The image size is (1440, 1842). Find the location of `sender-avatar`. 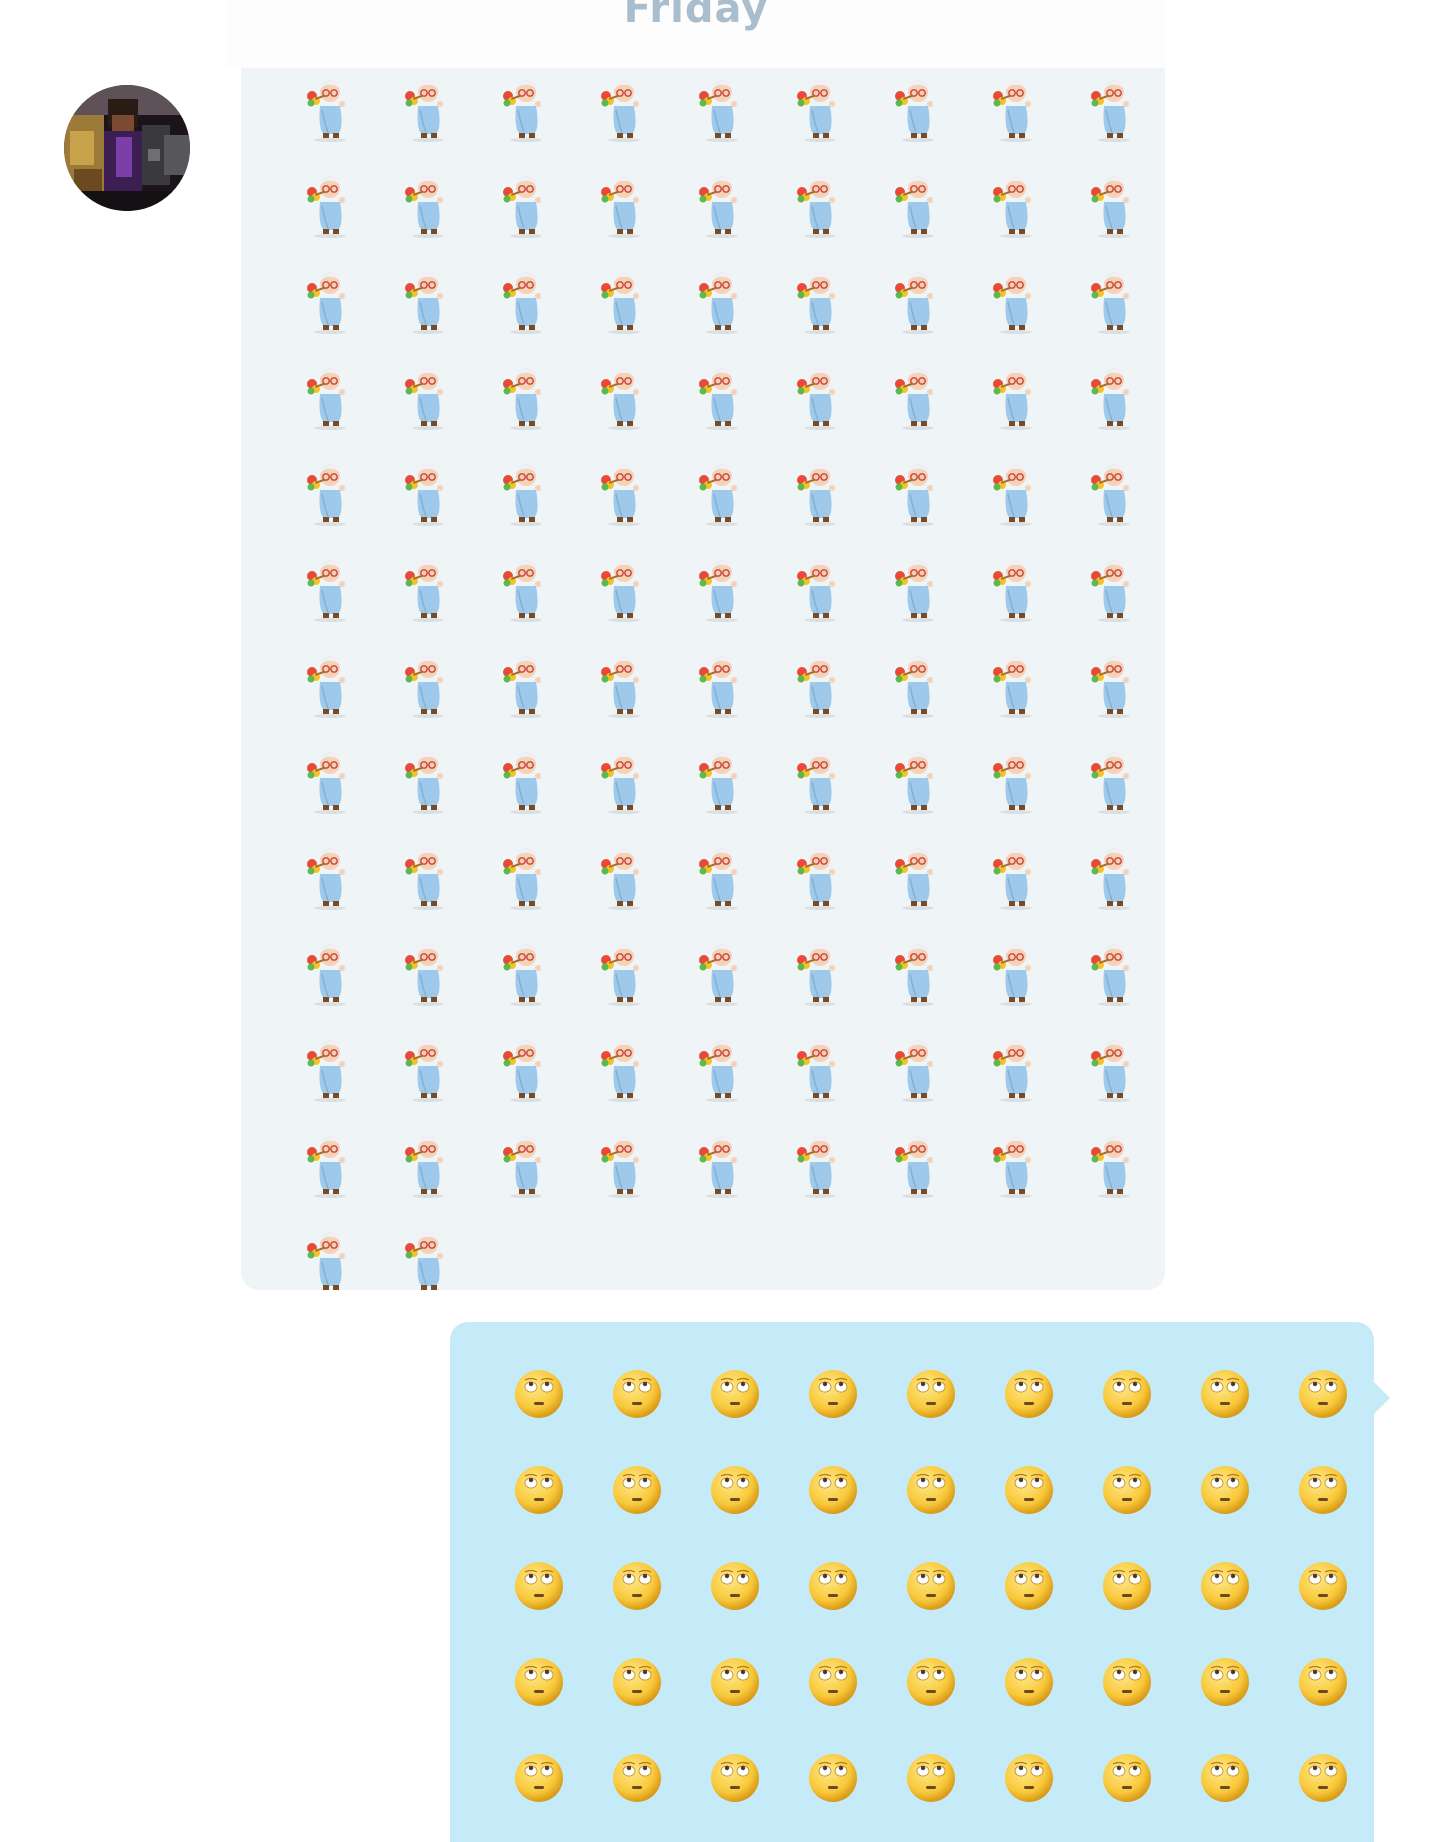

sender-avatar is located at coordinates (127, 148).